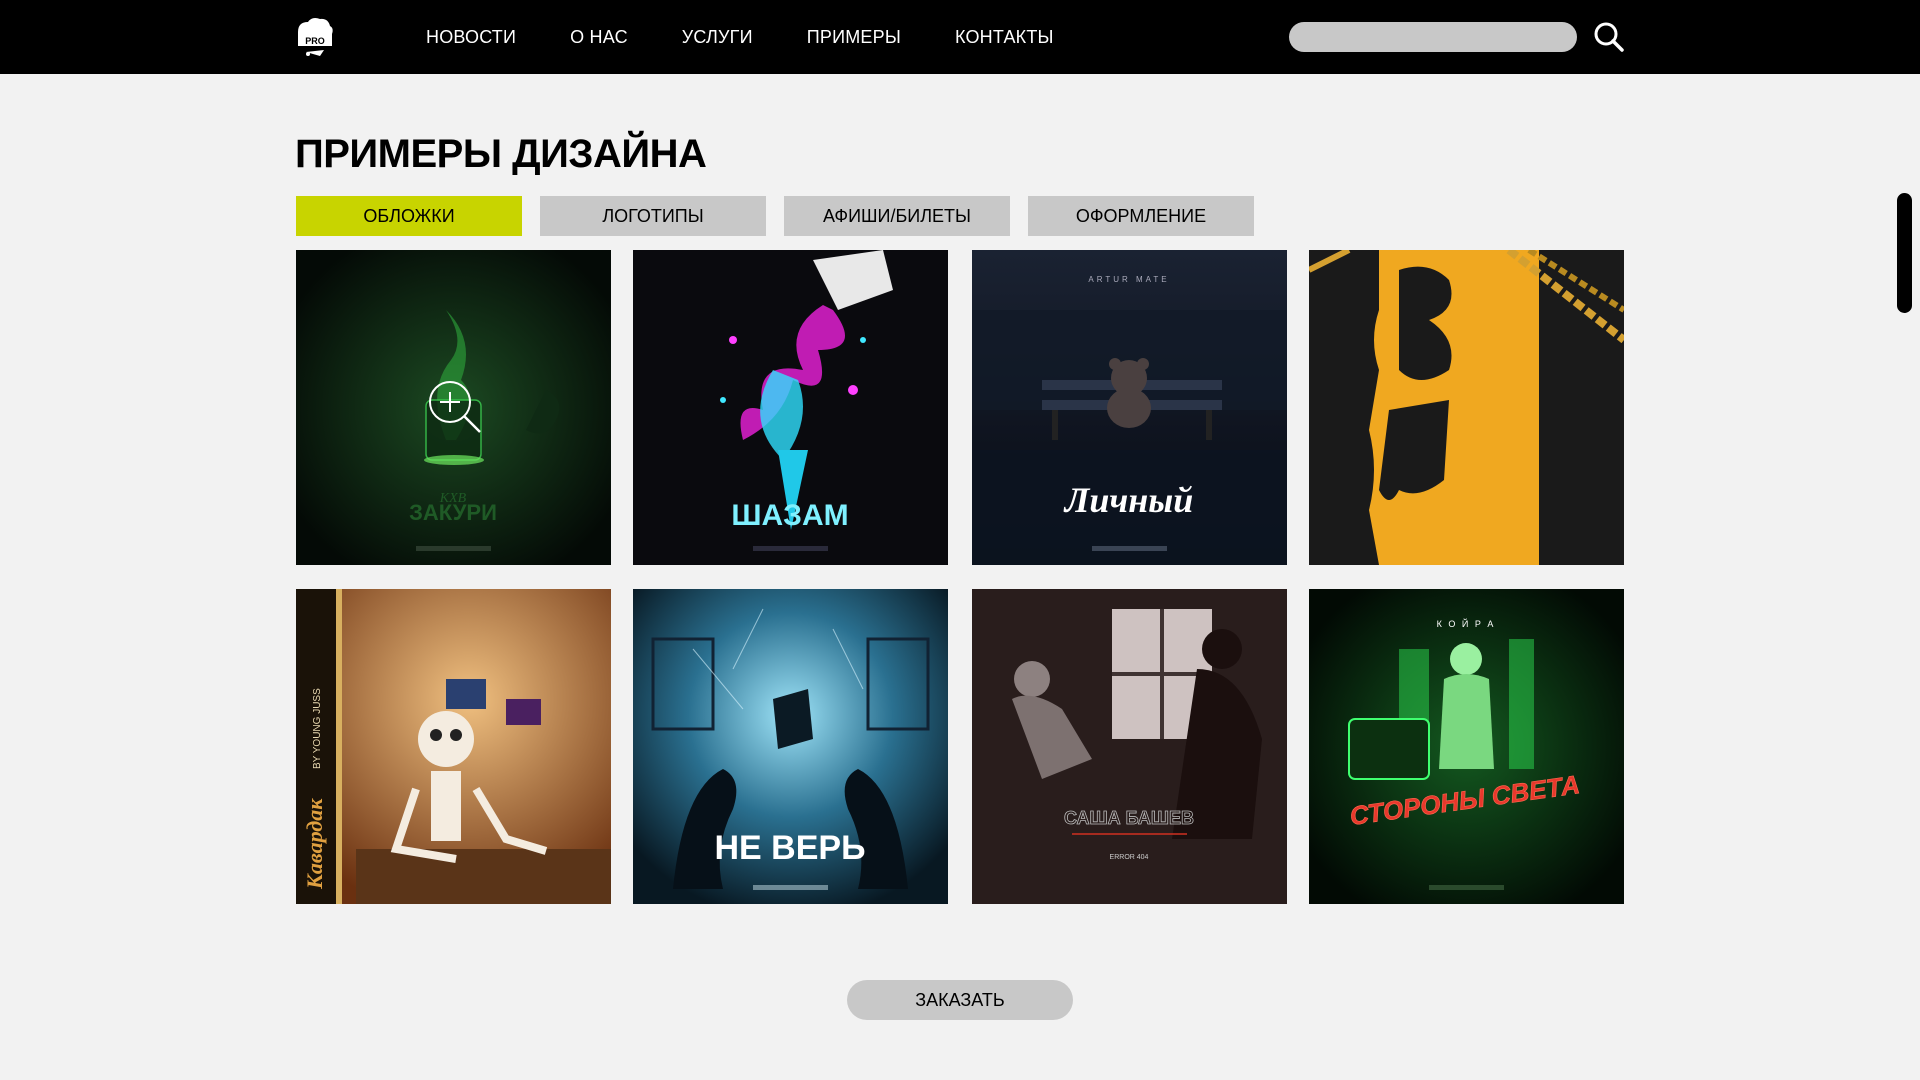 Image resolution: width=1920 pixels, height=1080 pixels. I want to click on cover-sasha-bashev: САША БАШЕВ ERROR 404, so click(1129, 746).